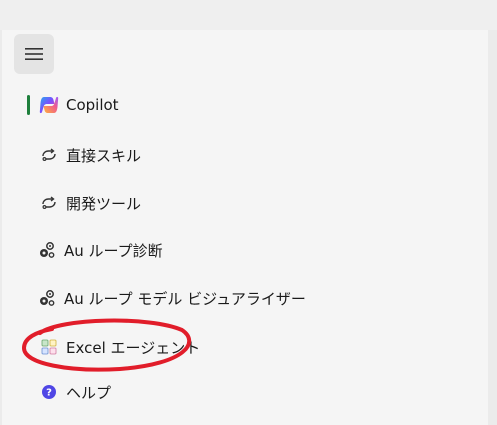 This screenshot has width=497, height=425. I want to click on nav-item-excel-agent: Excel エージェント, so click(119, 347).